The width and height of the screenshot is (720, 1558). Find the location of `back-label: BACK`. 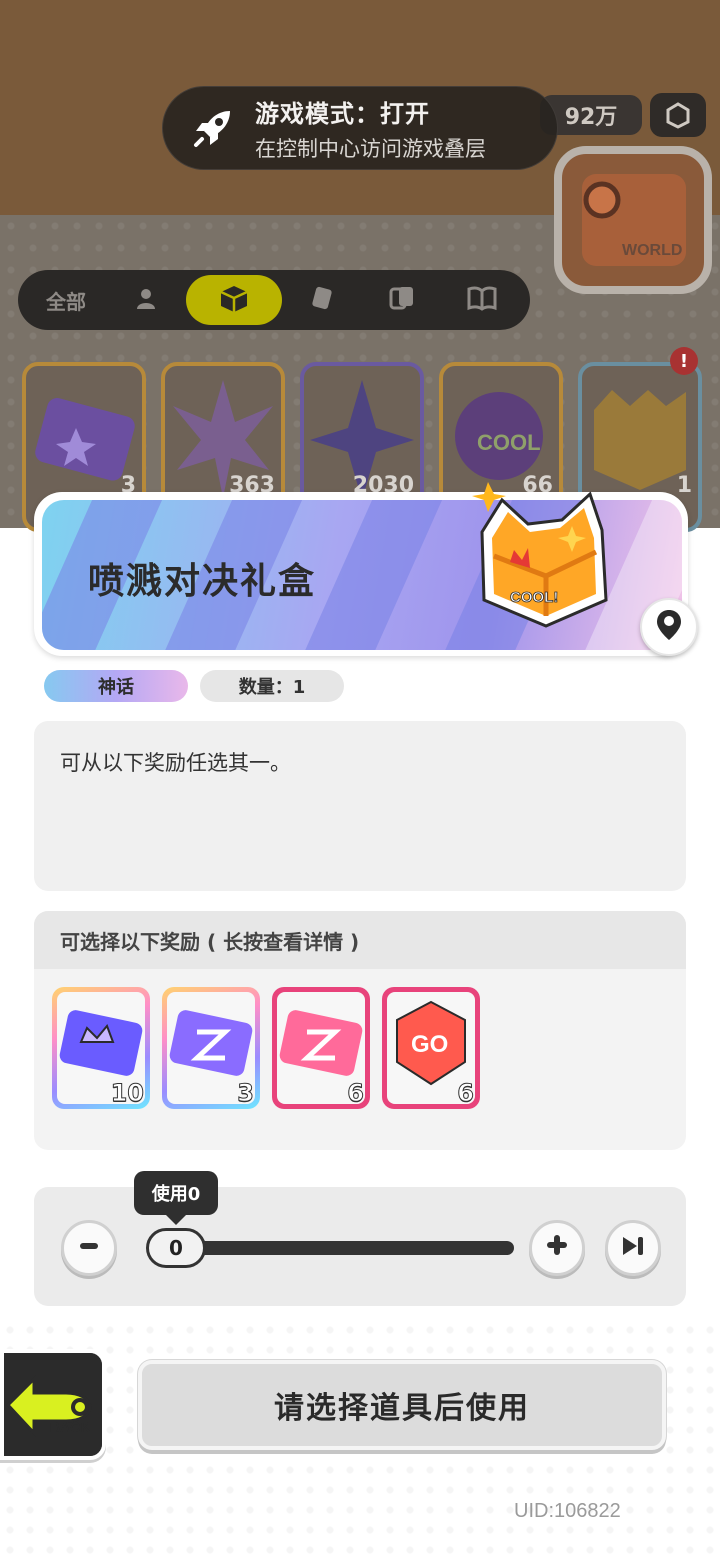

back-label: BACK is located at coordinates (70, 1427).